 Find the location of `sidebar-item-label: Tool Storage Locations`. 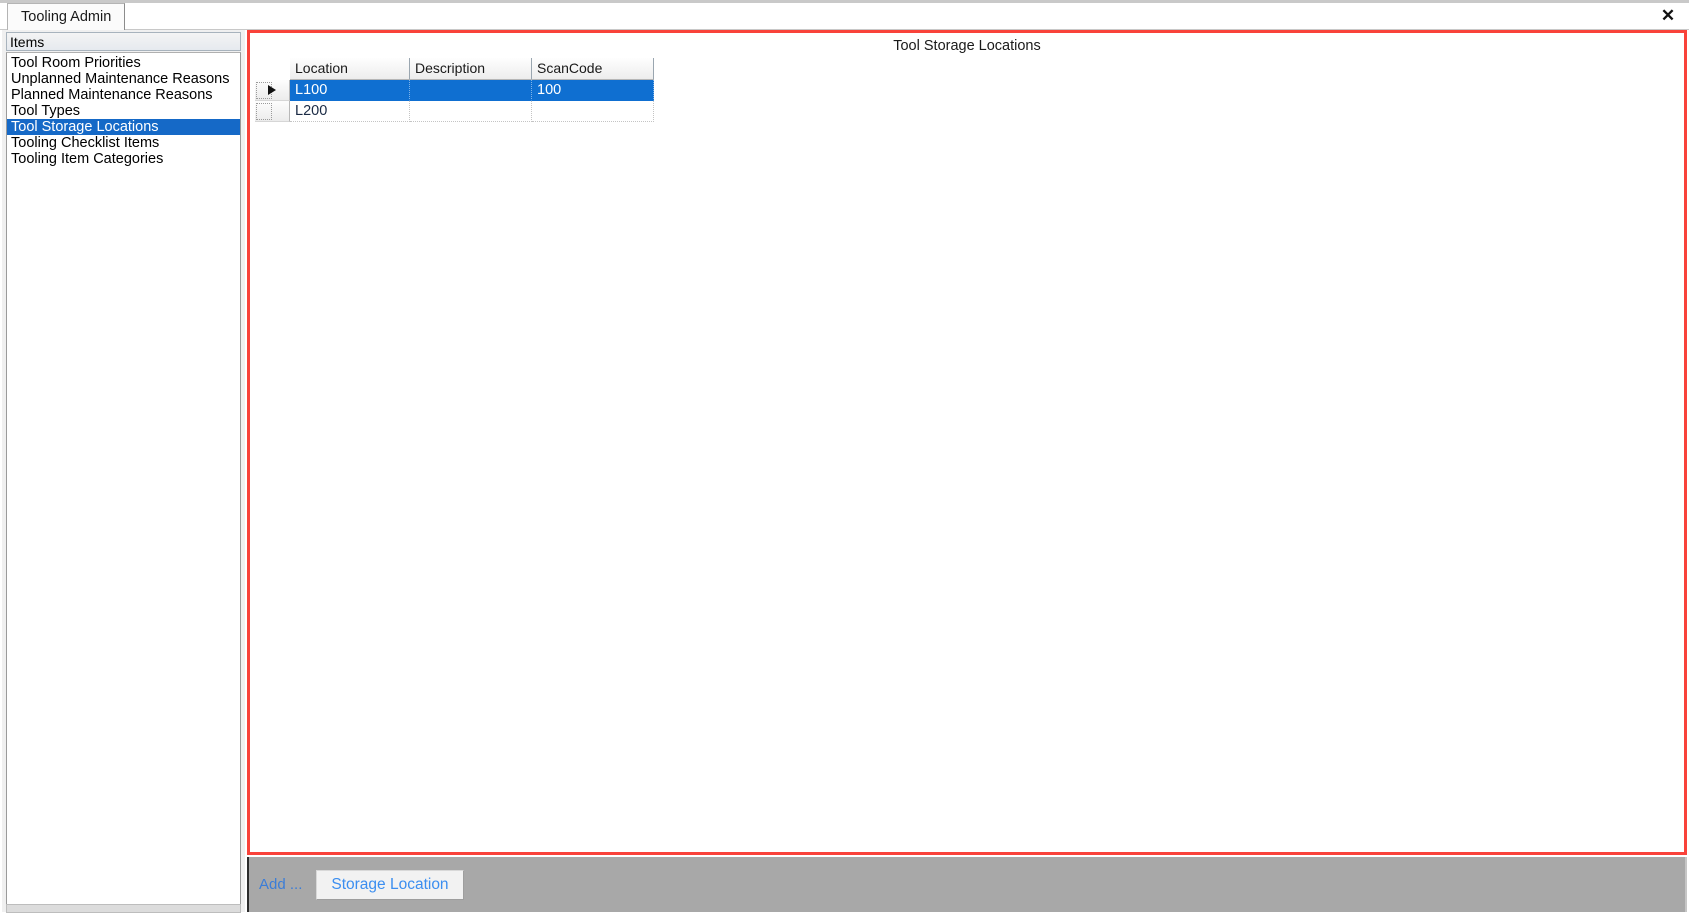

sidebar-item-label: Tool Storage Locations is located at coordinates (85, 127).